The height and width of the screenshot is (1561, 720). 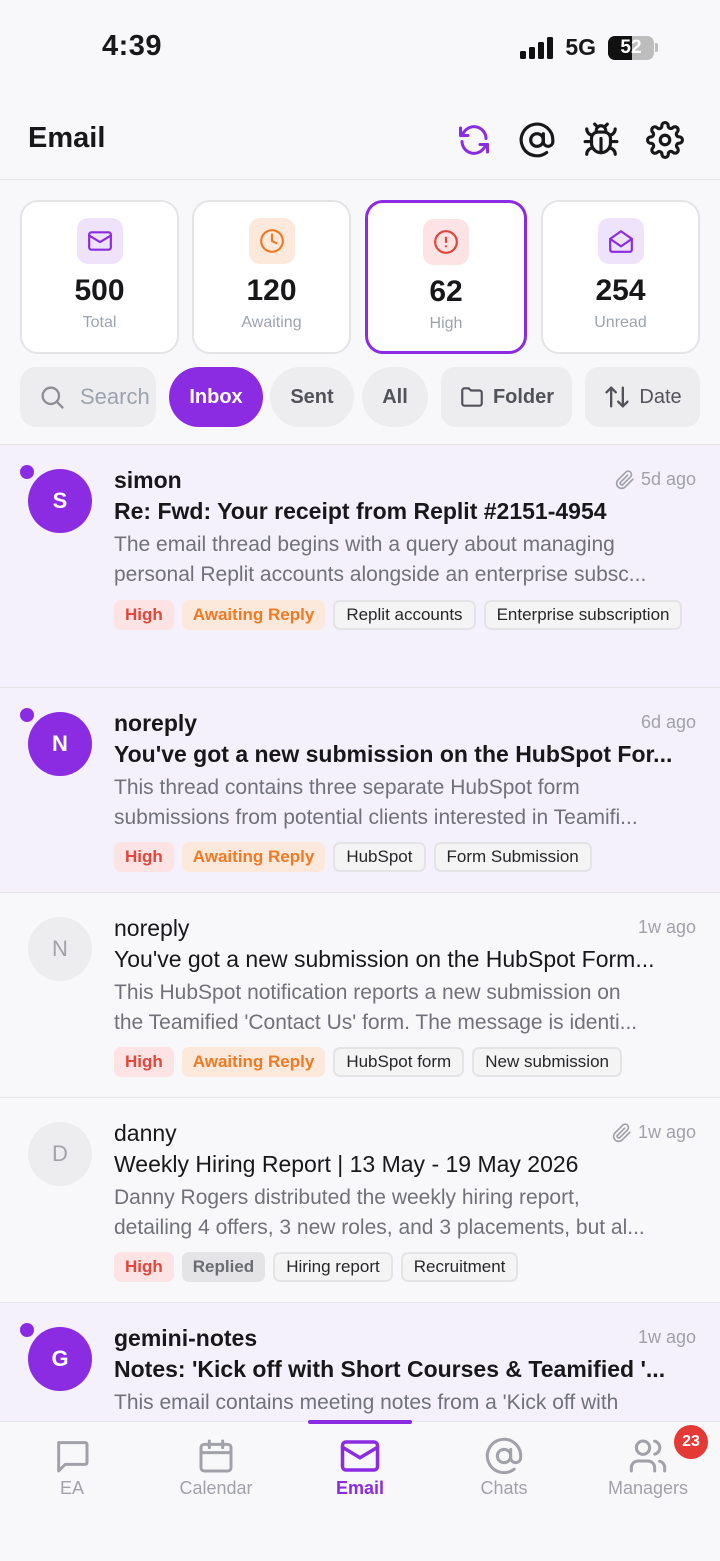 I want to click on status-tag: Replied, so click(x=223, y=1267).